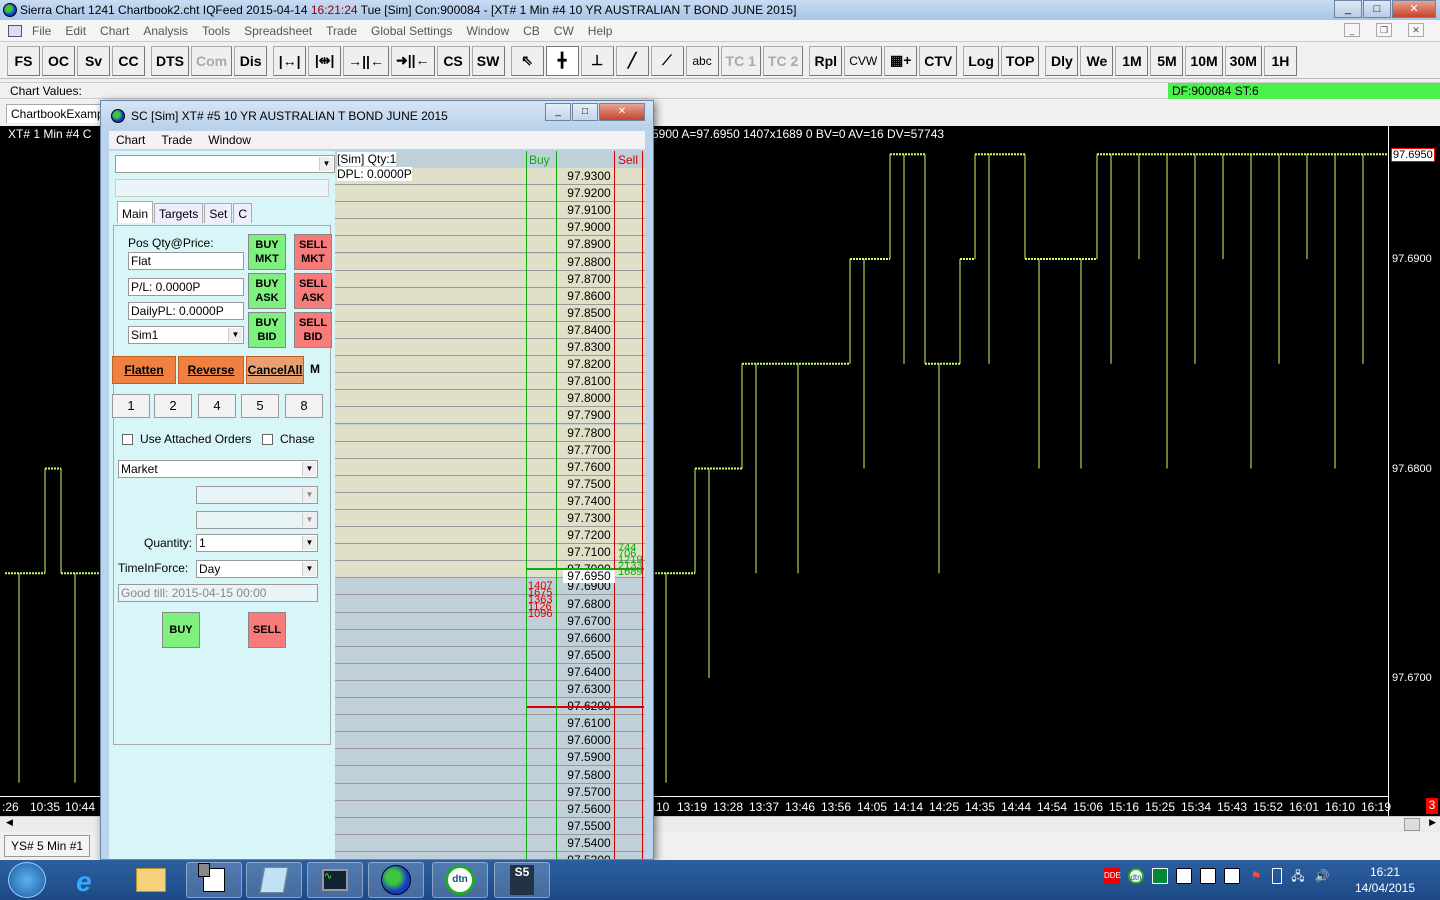  I want to click on ladder-row: 97.9100, so click(490, 211).